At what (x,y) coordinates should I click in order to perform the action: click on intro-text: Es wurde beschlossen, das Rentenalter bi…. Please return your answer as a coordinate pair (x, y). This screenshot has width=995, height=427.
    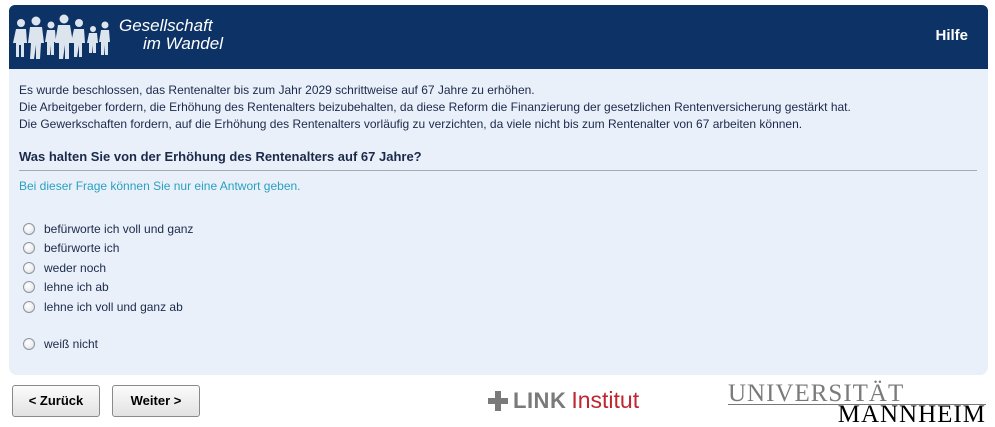
    Looking at the image, I should click on (499, 107).